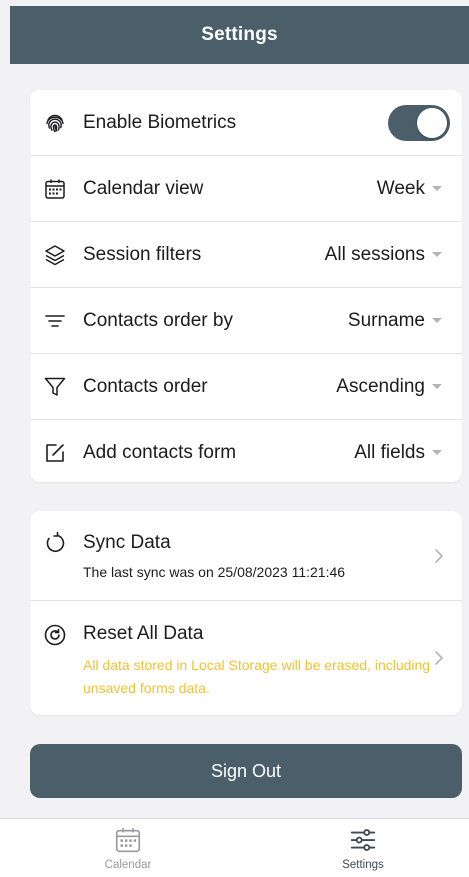 The image size is (469, 877). I want to click on reset-icon, so click(55, 635).